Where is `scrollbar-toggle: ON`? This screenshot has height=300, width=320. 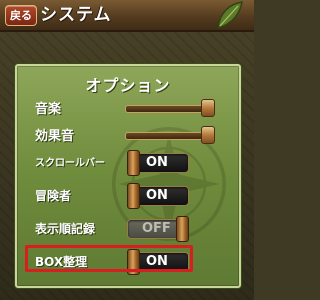
scrollbar-toggle: ON is located at coordinates (158, 163).